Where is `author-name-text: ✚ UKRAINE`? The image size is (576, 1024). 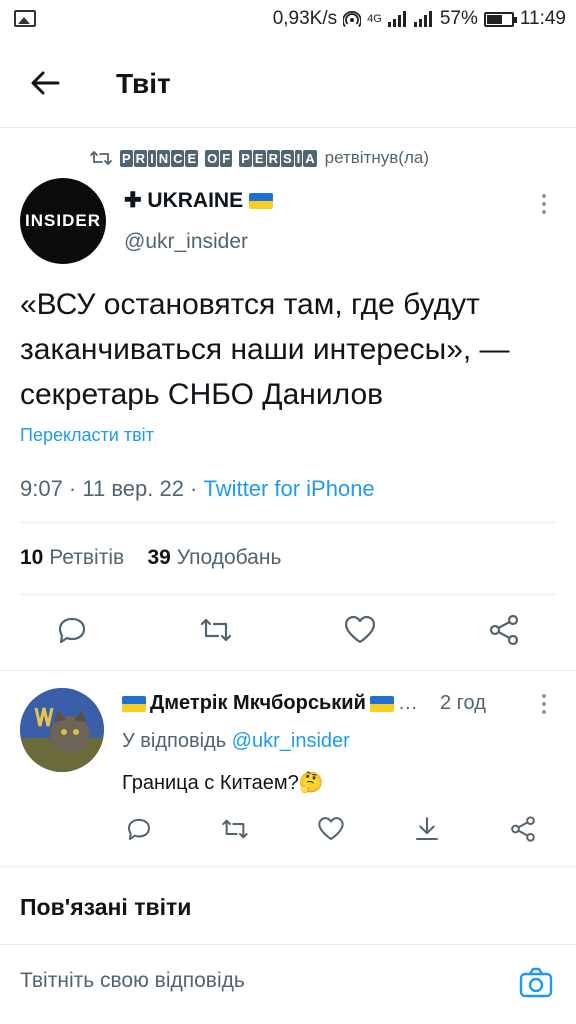
author-name-text: ✚ UKRAINE is located at coordinates (184, 200).